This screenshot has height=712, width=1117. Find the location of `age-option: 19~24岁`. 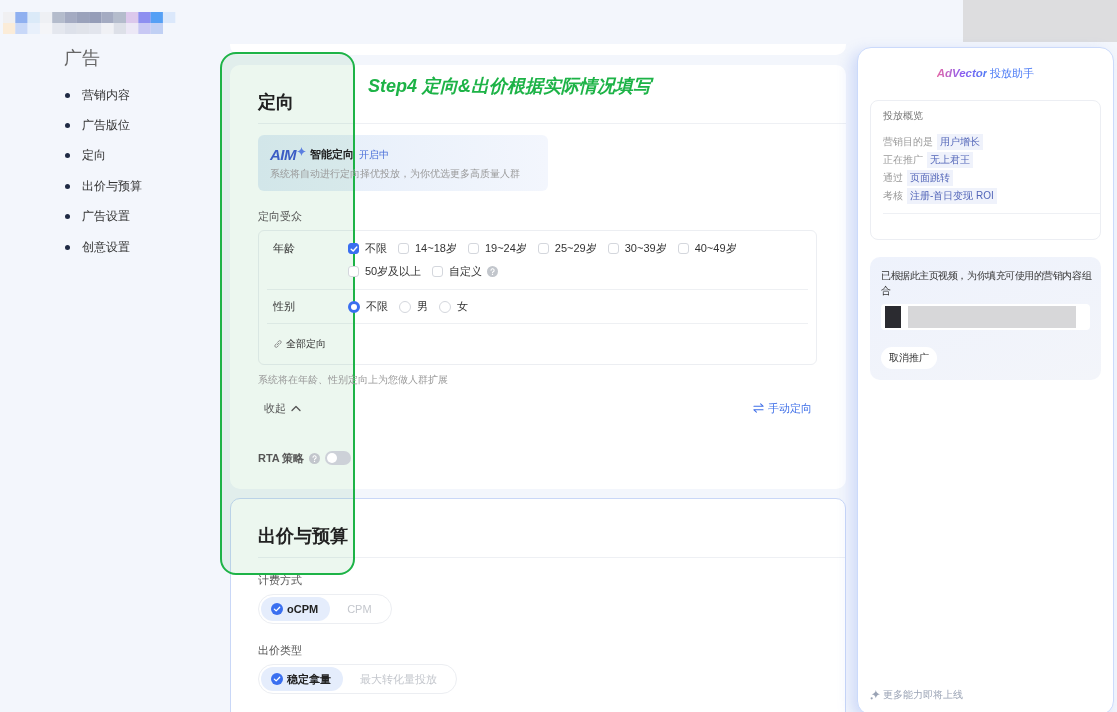

age-option: 19~24岁 is located at coordinates (497, 248).